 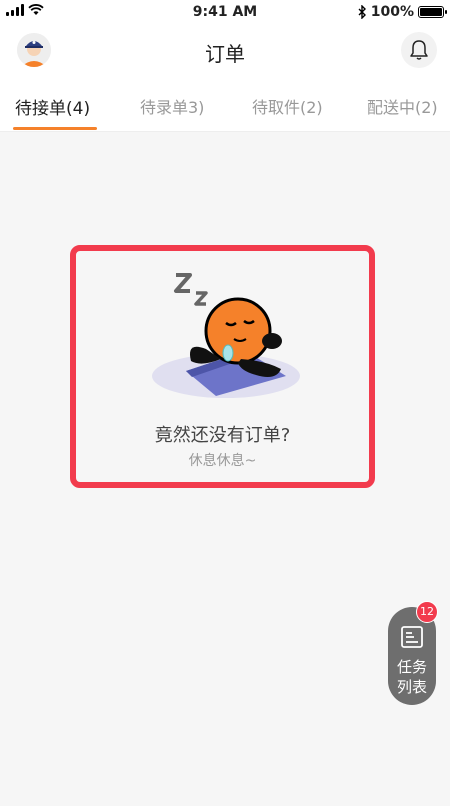 I want to click on sleeping-mascot-icon, so click(x=226, y=335).